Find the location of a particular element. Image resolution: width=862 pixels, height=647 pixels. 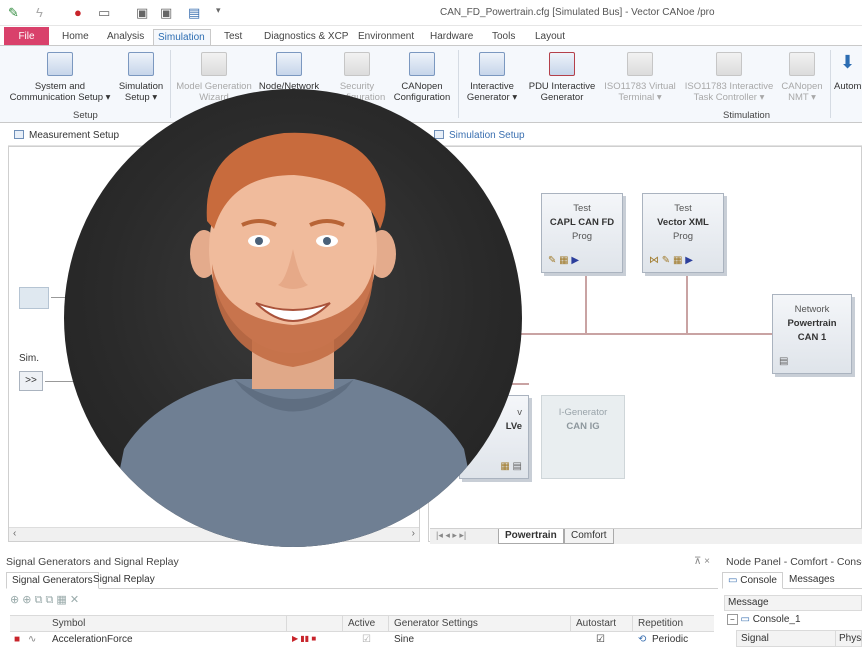

stop-icon: ● is located at coordinates (78, 12).